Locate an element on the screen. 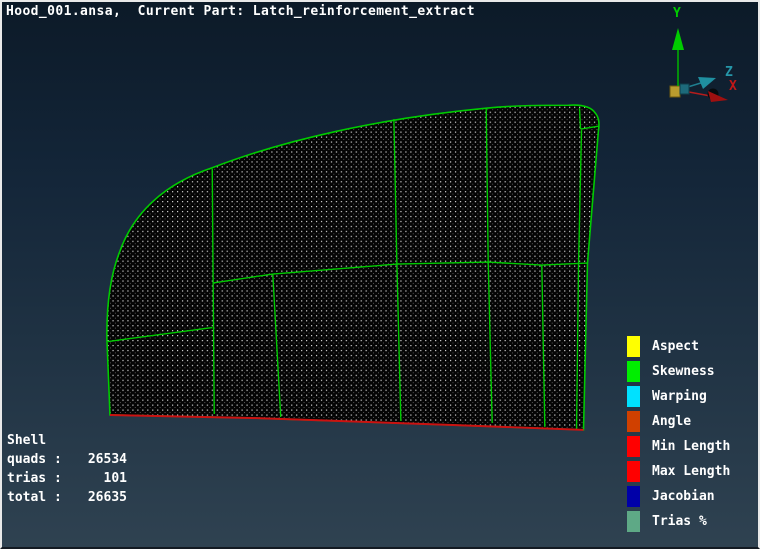 This screenshot has height=549, width=760. legend-item-label: Warping is located at coordinates (679, 396).